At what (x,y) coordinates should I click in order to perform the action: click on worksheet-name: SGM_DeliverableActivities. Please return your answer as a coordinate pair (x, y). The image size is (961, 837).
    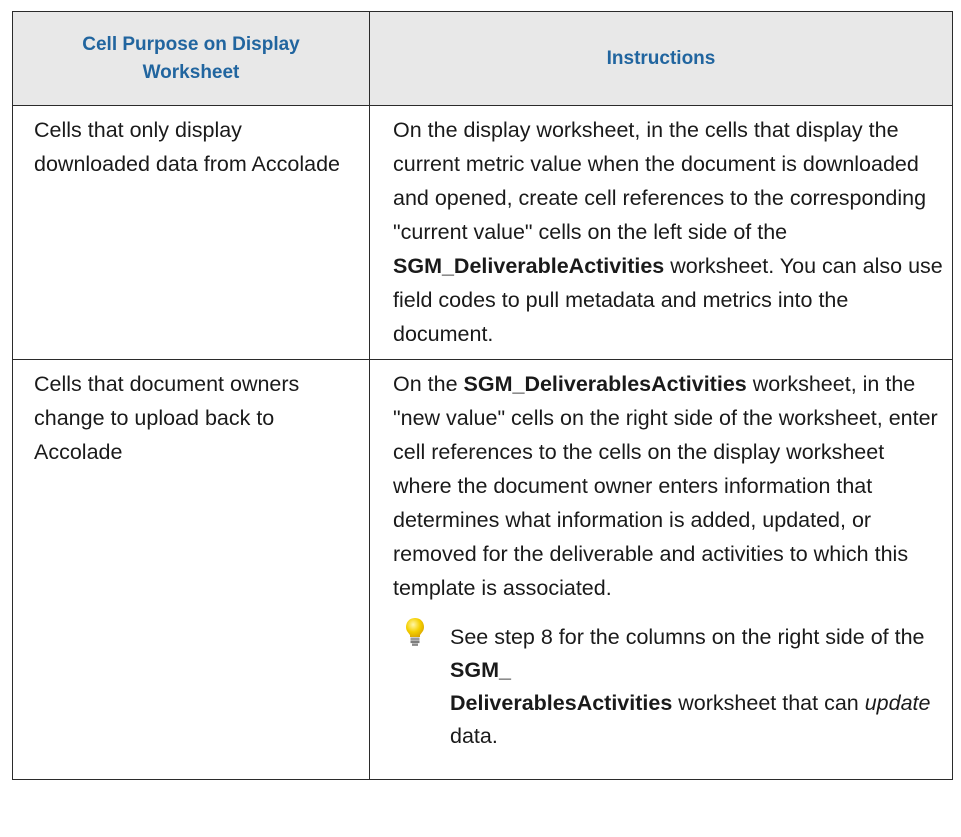
    Looking at the image, I should click on (529, 266).